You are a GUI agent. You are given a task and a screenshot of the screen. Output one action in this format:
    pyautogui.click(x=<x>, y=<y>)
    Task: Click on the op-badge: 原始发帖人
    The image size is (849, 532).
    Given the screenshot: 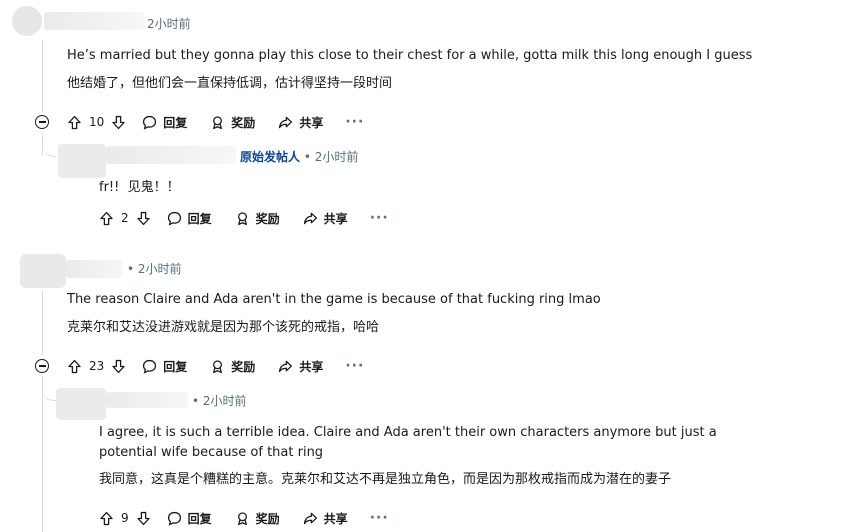 What is the action you would take?
    pyautogui.click(x=270, y=157)
    